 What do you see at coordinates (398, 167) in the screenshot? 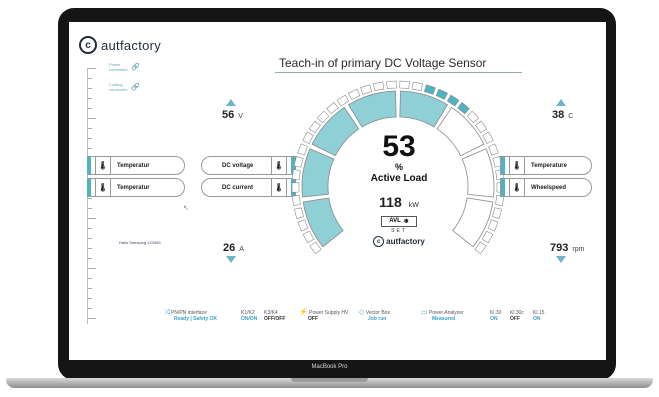
I see `gauge-unit: %` at bounding box center [398, 167].